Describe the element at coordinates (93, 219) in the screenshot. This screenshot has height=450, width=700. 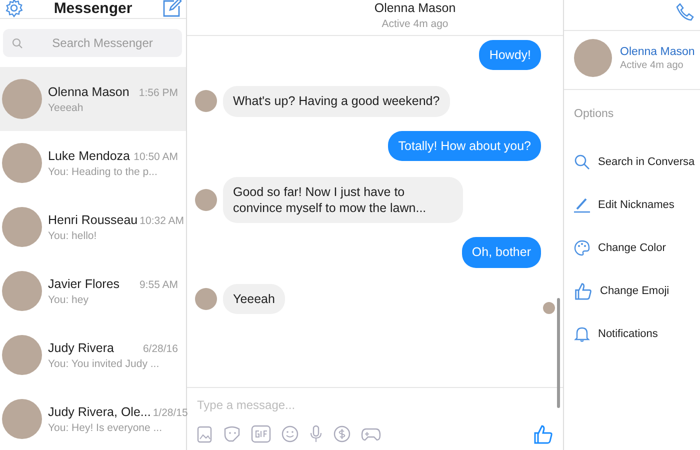
I see `contact-name: Henri Rousseau` at that location.